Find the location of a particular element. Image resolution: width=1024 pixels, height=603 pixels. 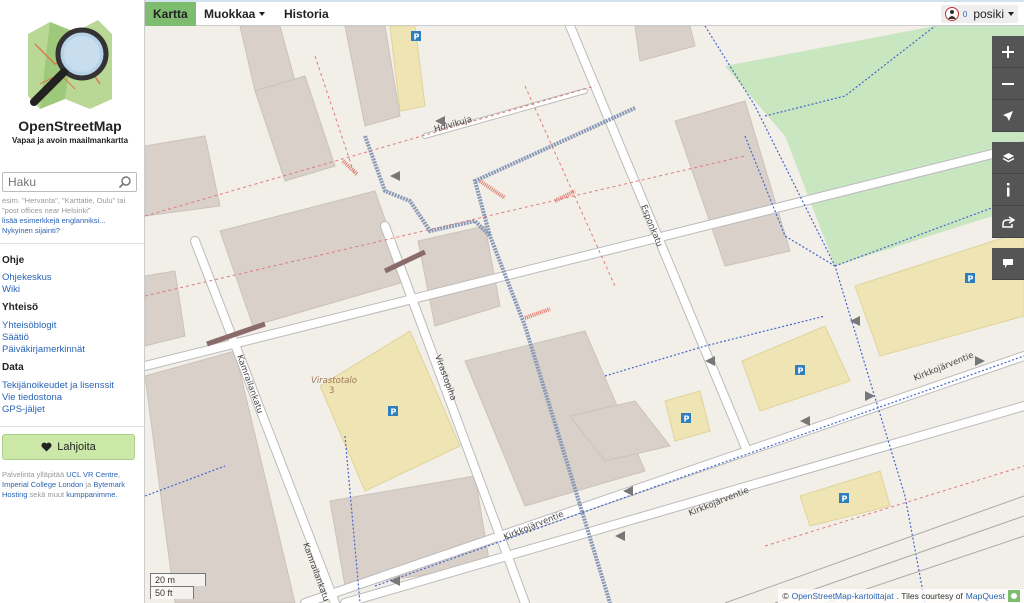

zoom-in-button is located at coordinates (1008, 52).